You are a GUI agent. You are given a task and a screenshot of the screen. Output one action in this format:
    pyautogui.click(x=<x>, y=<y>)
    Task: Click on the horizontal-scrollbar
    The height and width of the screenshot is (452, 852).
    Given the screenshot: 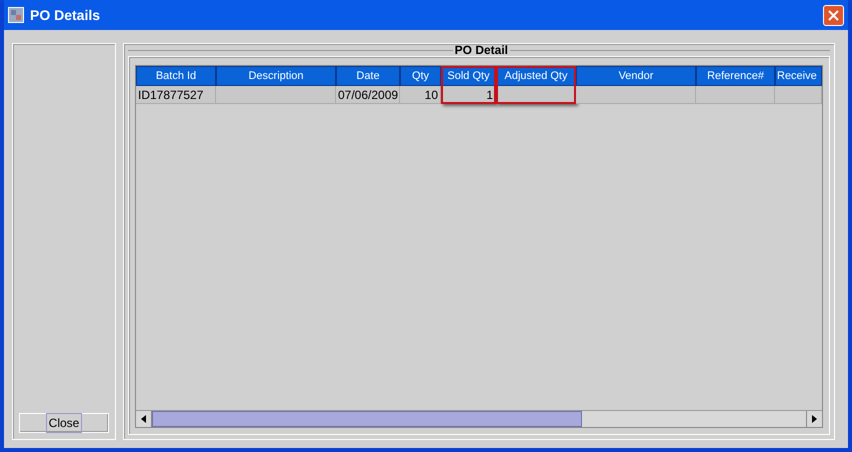 What is the action you would take?
    pyautogui.click(x=479, y=418)
    